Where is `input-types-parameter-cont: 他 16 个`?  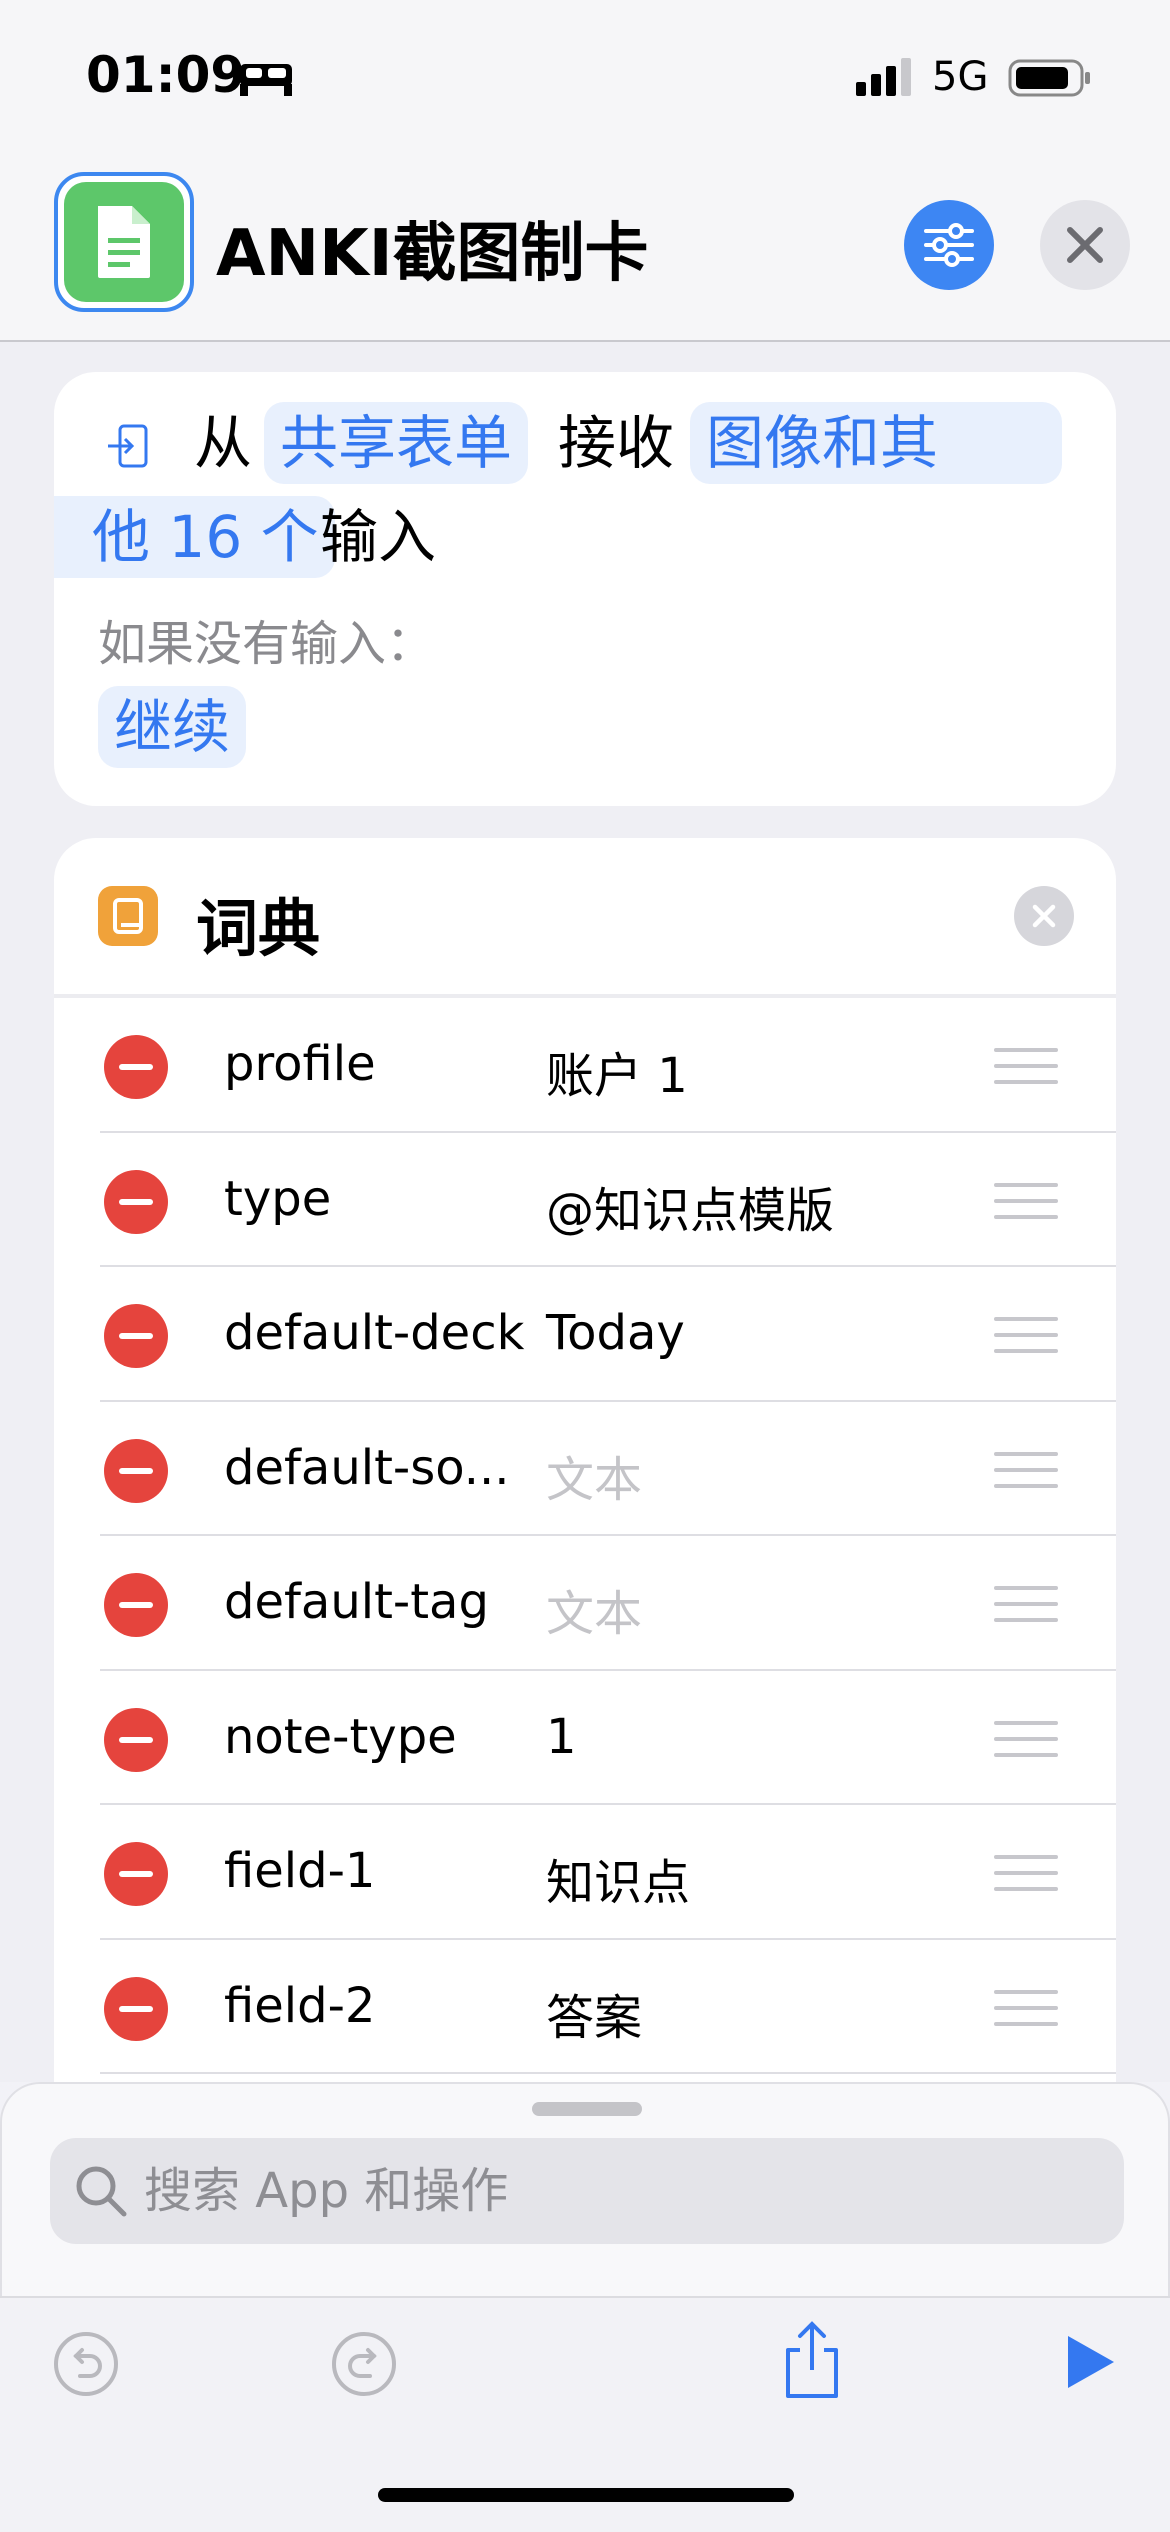
input-types-parameter-cont: 他 16 个 is located at coordinates (194, 537).